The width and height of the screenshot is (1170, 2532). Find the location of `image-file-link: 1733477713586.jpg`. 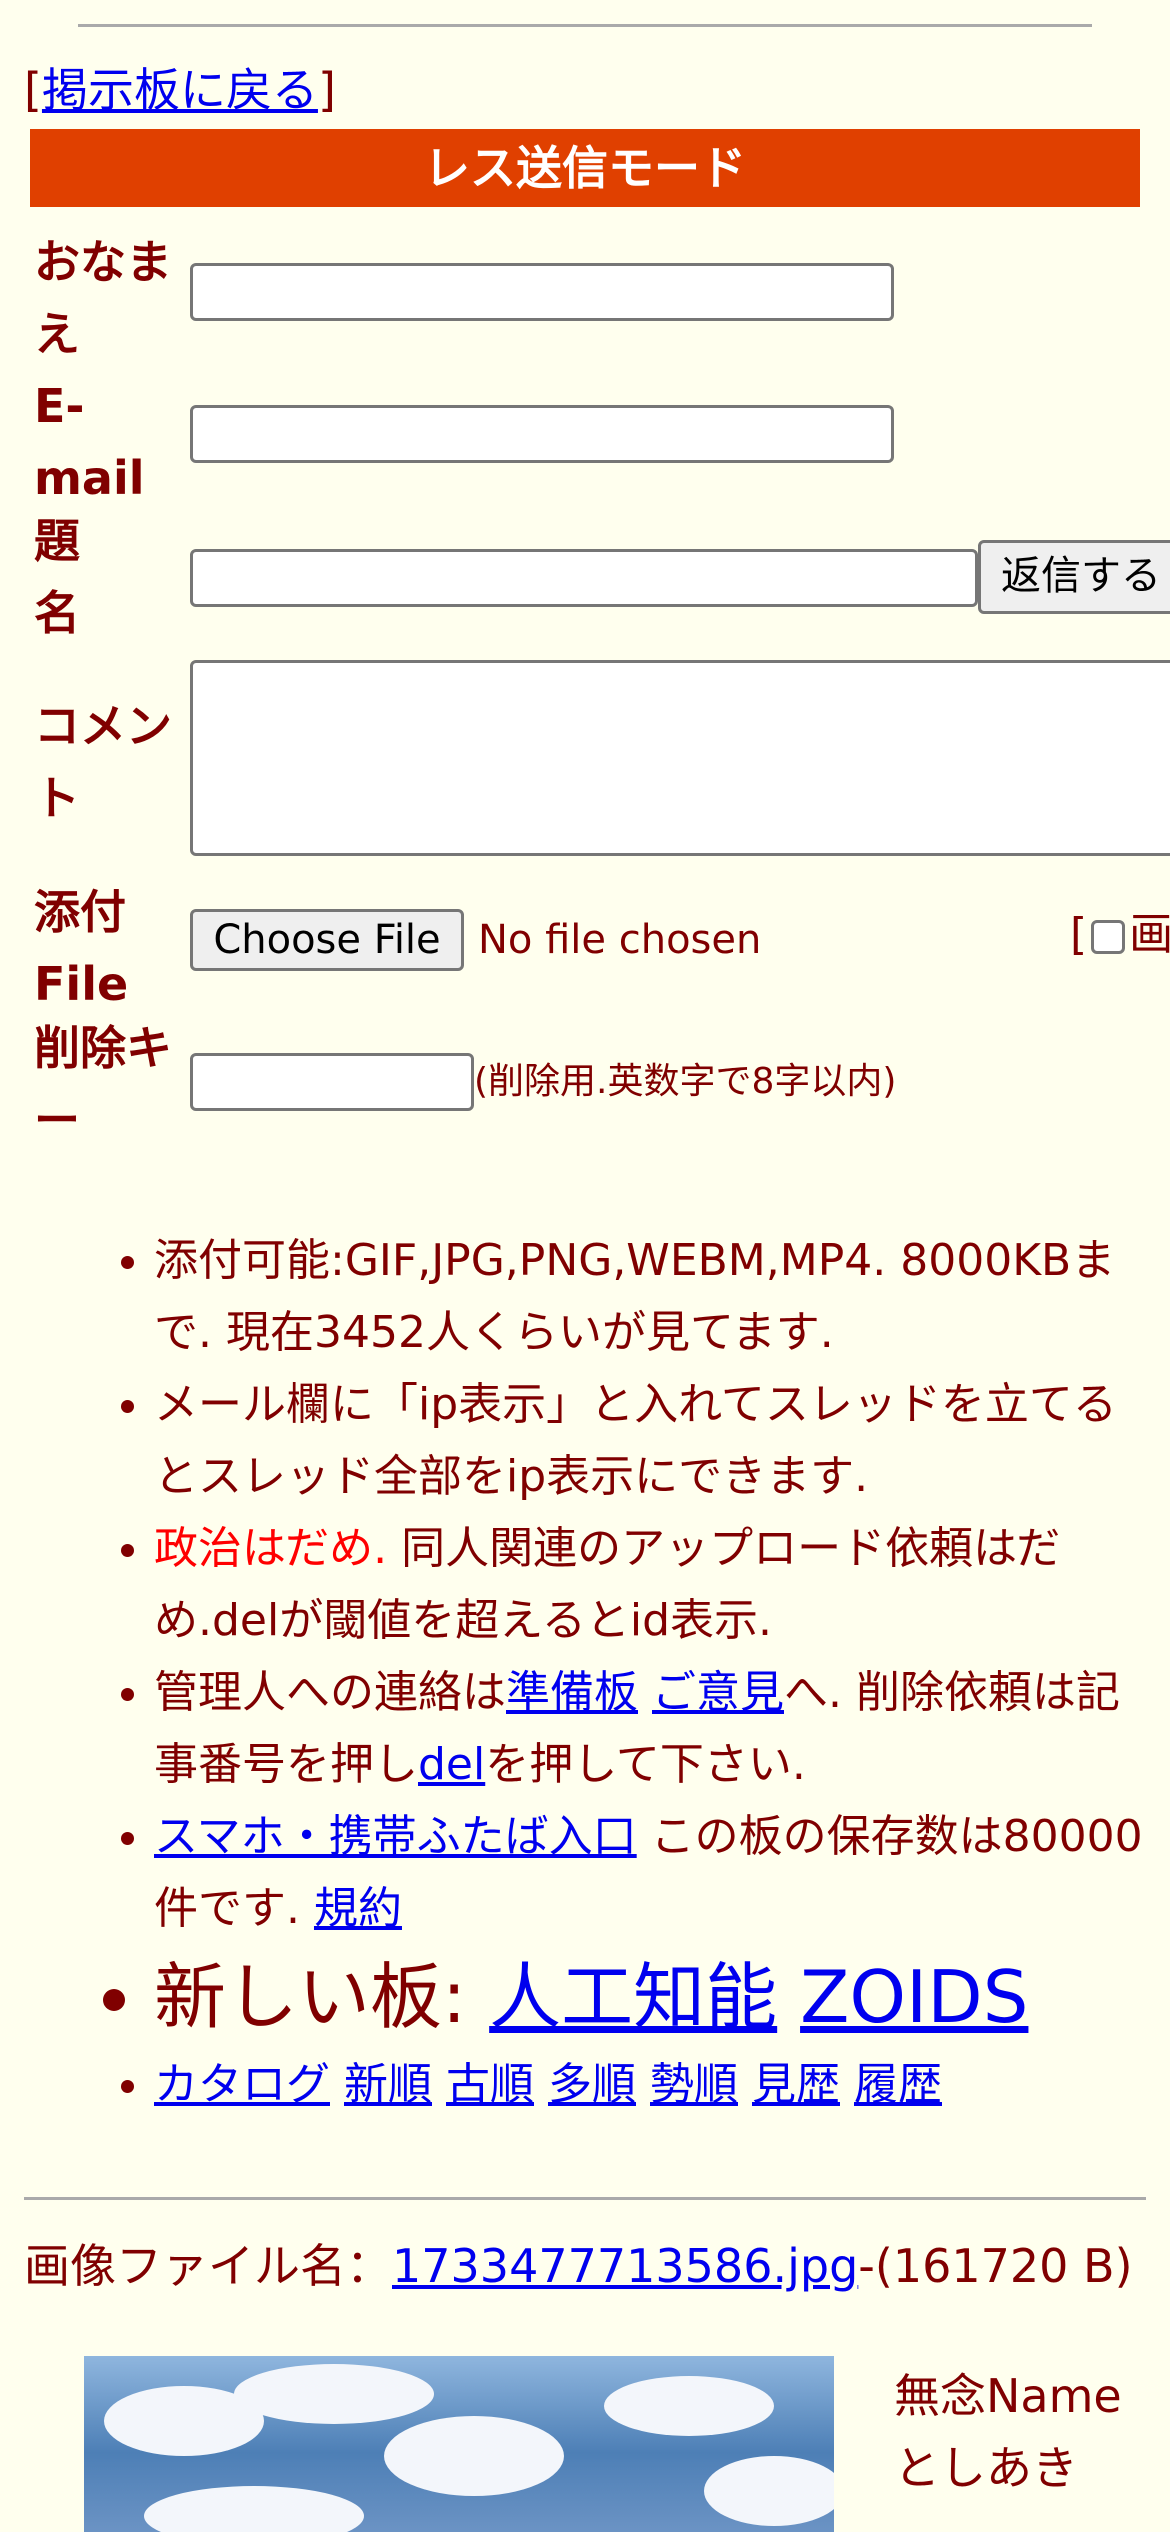

image-file-link: 1733477713586.jpg is located at coordinates (625, 2266).